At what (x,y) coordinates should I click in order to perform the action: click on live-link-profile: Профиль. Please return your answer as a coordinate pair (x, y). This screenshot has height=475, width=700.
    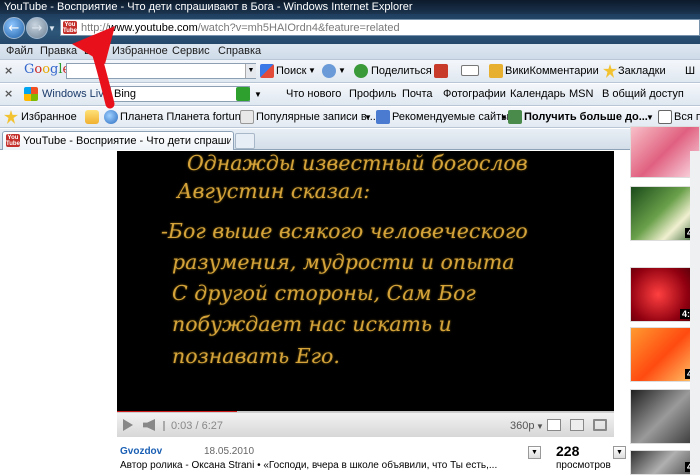
    Looking at the image, I should click on (373, 94).